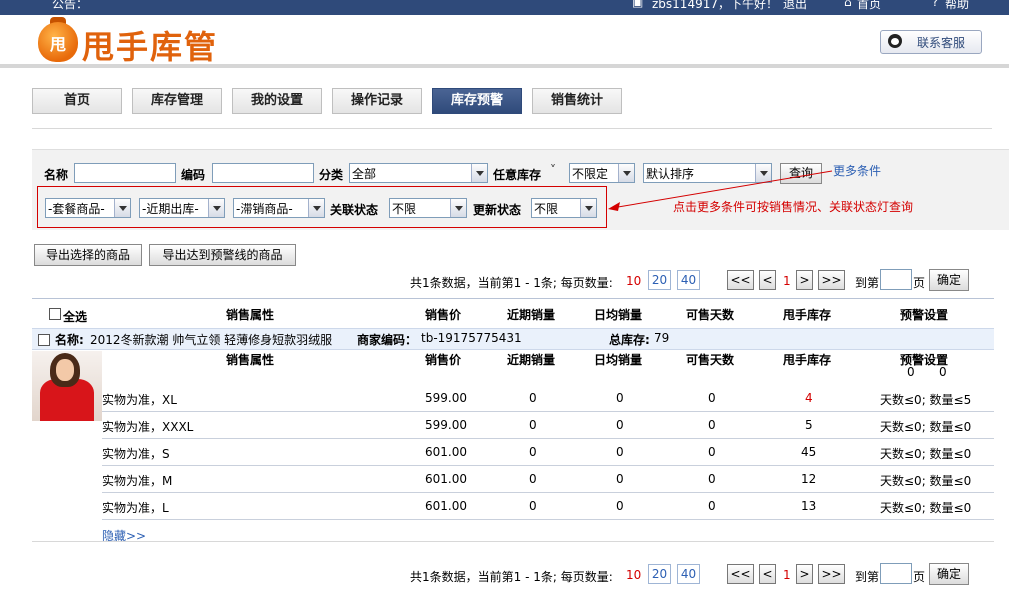 Image resolution: width=1009 pixels, height=590 pixels. What do you see at coordinates (867, 577) in the screenshot?
I see `goto-prefix-bottom: 到第` at bounding box center [867, 577].